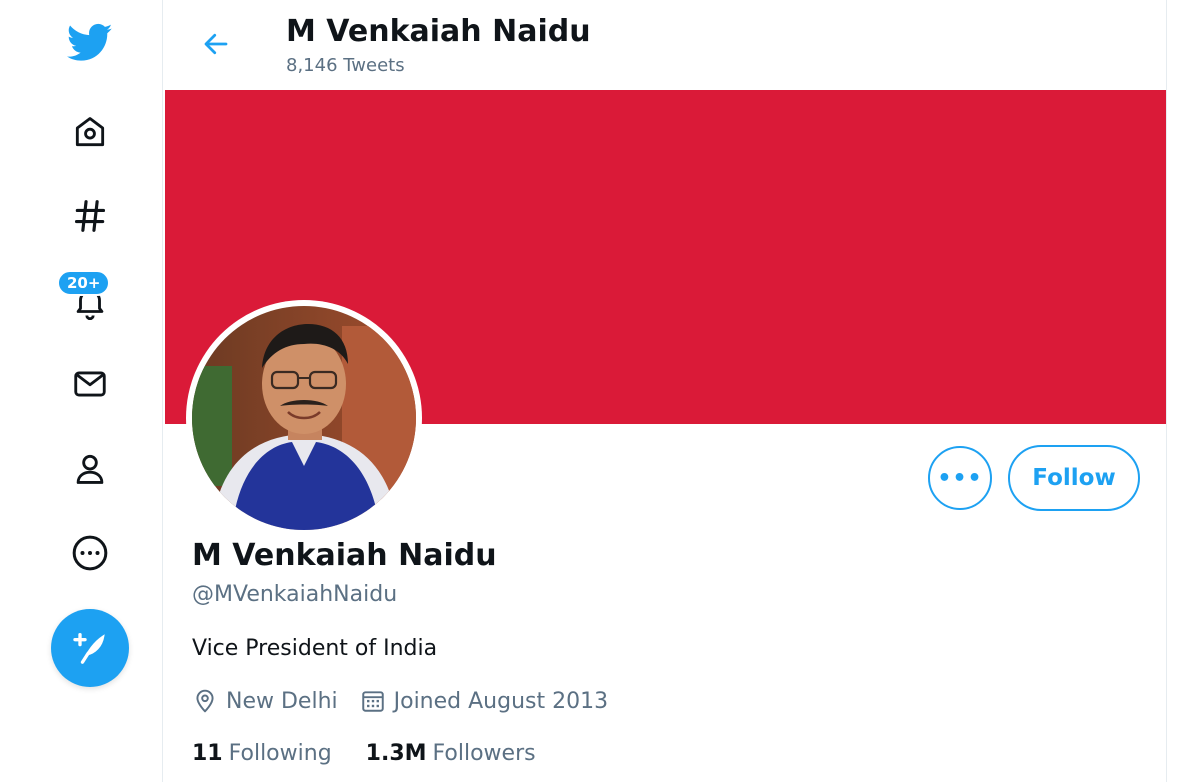 The height and width of the screenshot is (782, 1200). Describe the element at coordinates (345, 65) in the screenshot. I see `header-tweet-count: 8,146 Tweets` at that location.